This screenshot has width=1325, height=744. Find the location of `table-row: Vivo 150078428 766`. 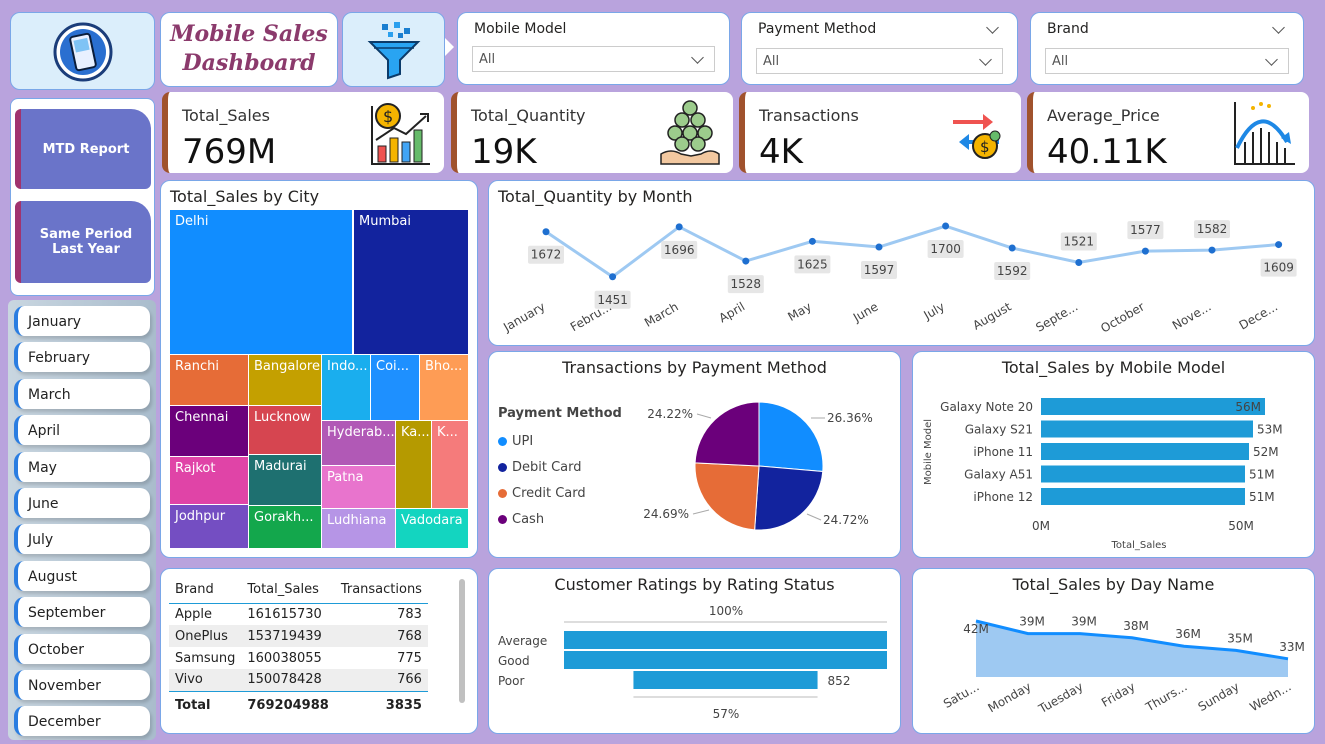

table-row: Vivo 150078428 766 is located at coordinates (298, 680).